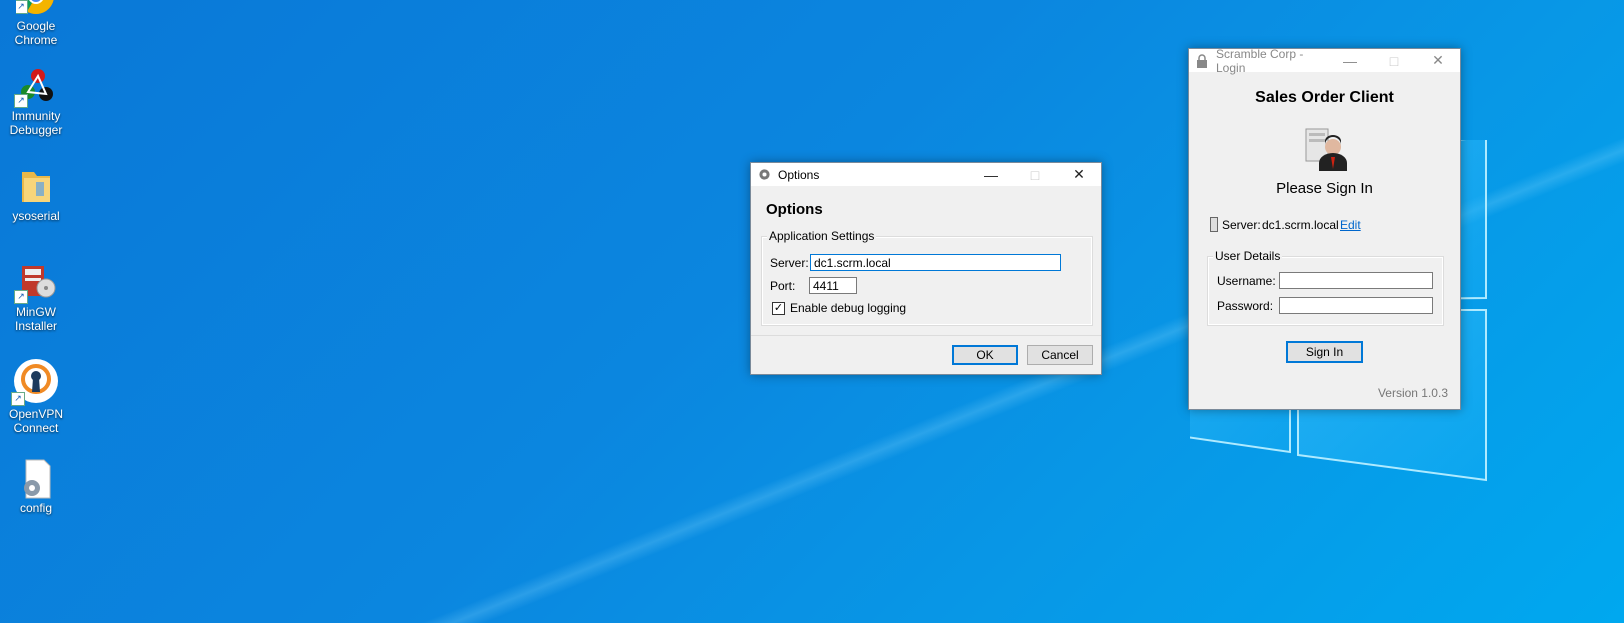 The width and height of the screenshot is (1624, 623). Describe the element at coordinates (36, 312) in the screenshot. I see `desktop-icon-label: MinGW` at that location.